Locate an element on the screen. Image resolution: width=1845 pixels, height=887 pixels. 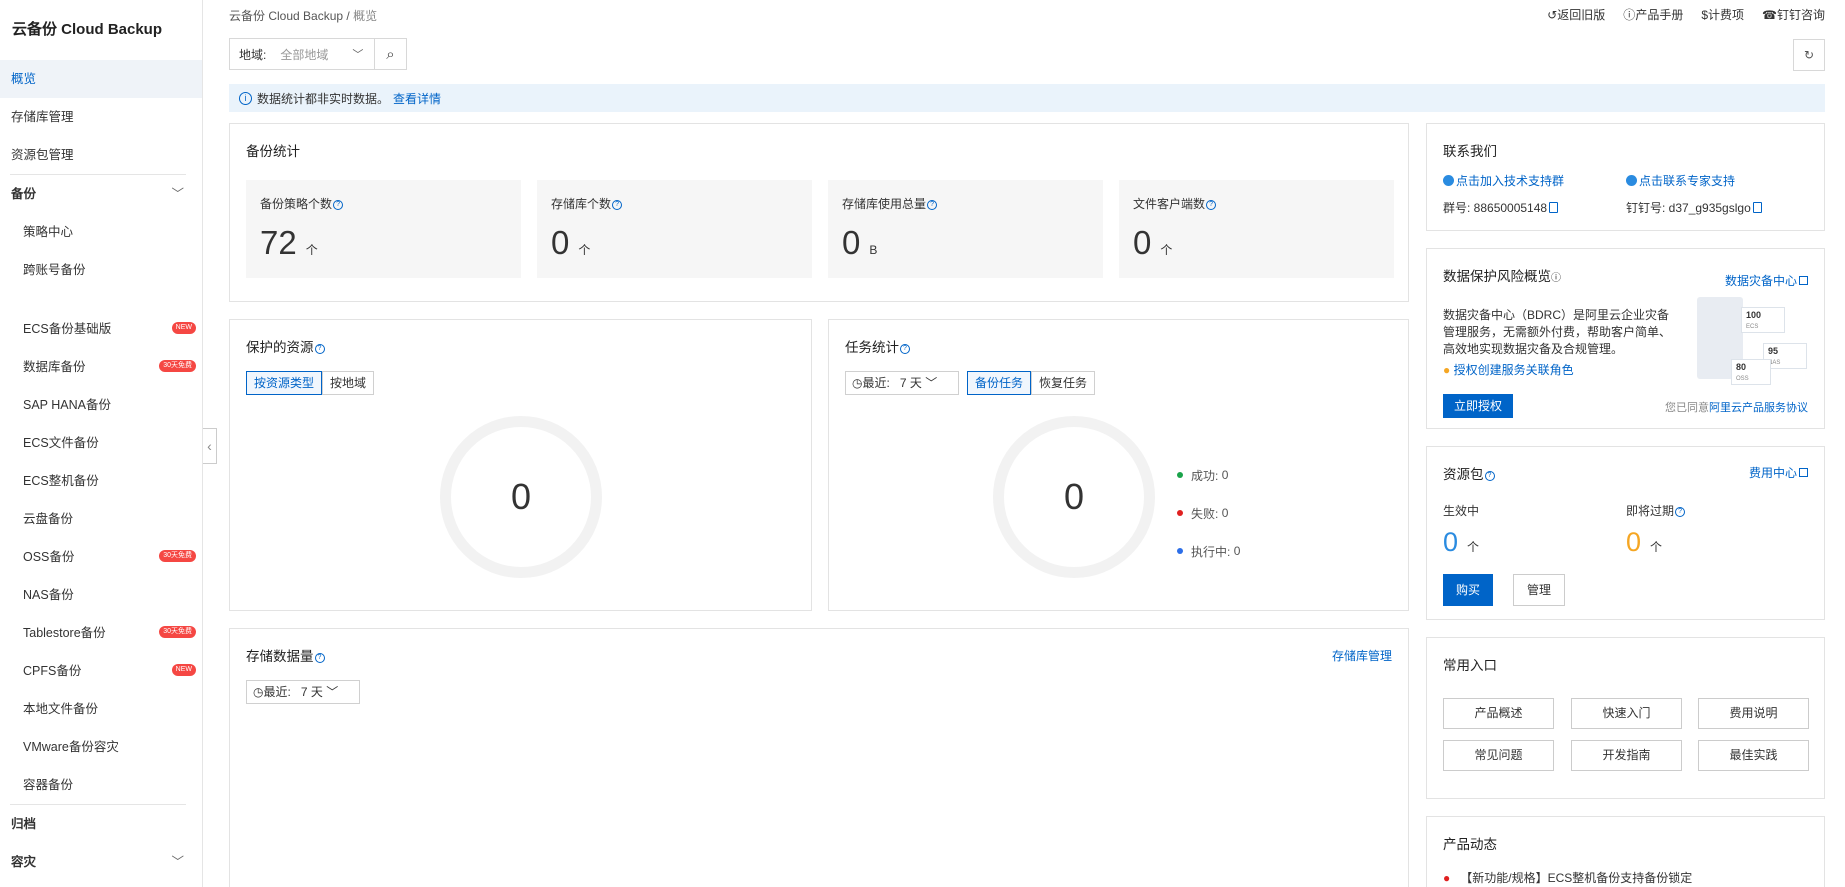
back-to-old-link: ↺返回旧版 is located at coordinates (1576, 14).